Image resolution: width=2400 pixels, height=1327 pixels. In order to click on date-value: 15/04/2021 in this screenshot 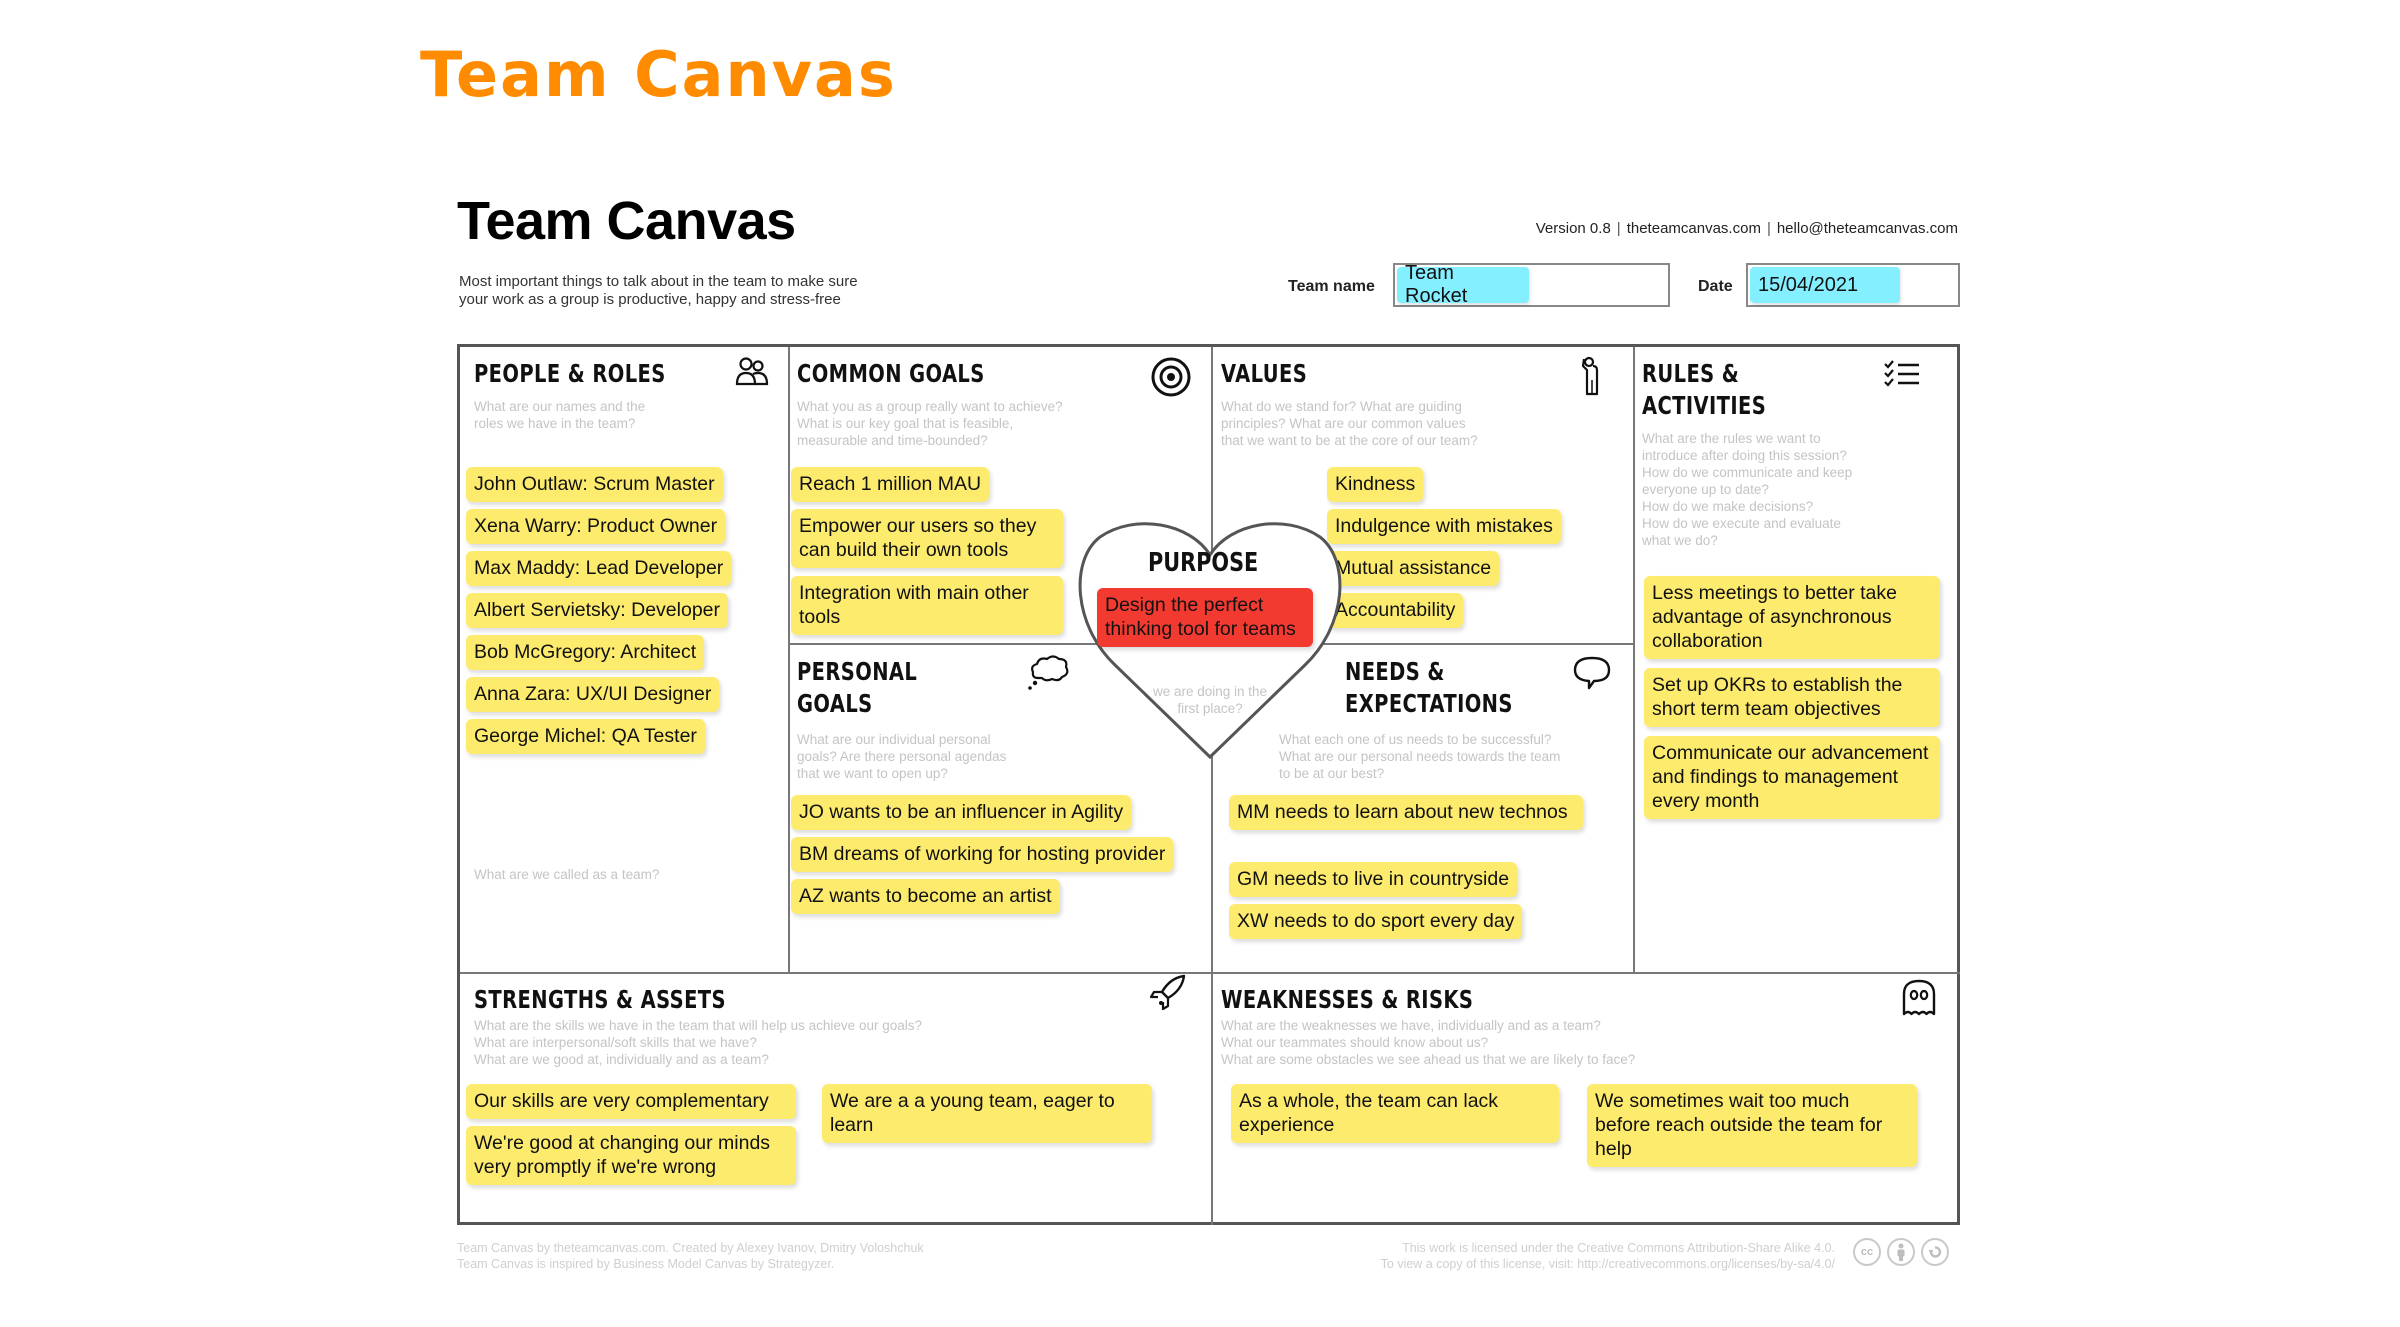, I will do `click(1825, 285)`.